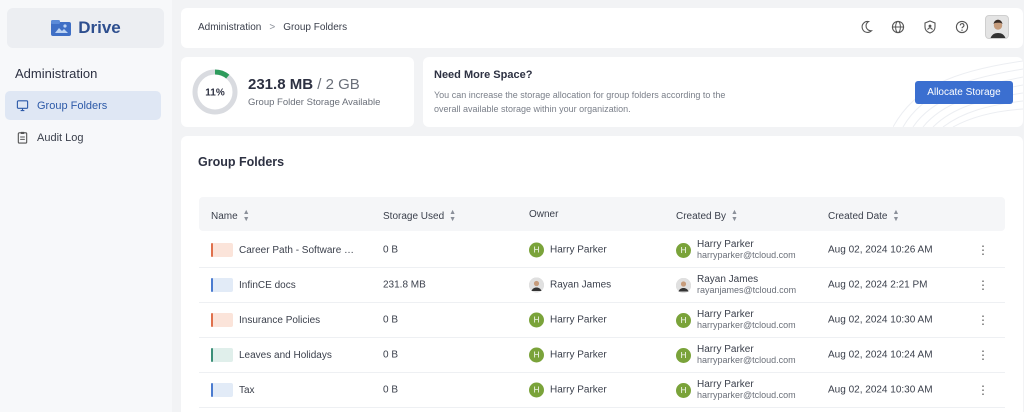 This screenshot has width=1024, height=412. I want to click on monitor-icon, so click(22, 106).